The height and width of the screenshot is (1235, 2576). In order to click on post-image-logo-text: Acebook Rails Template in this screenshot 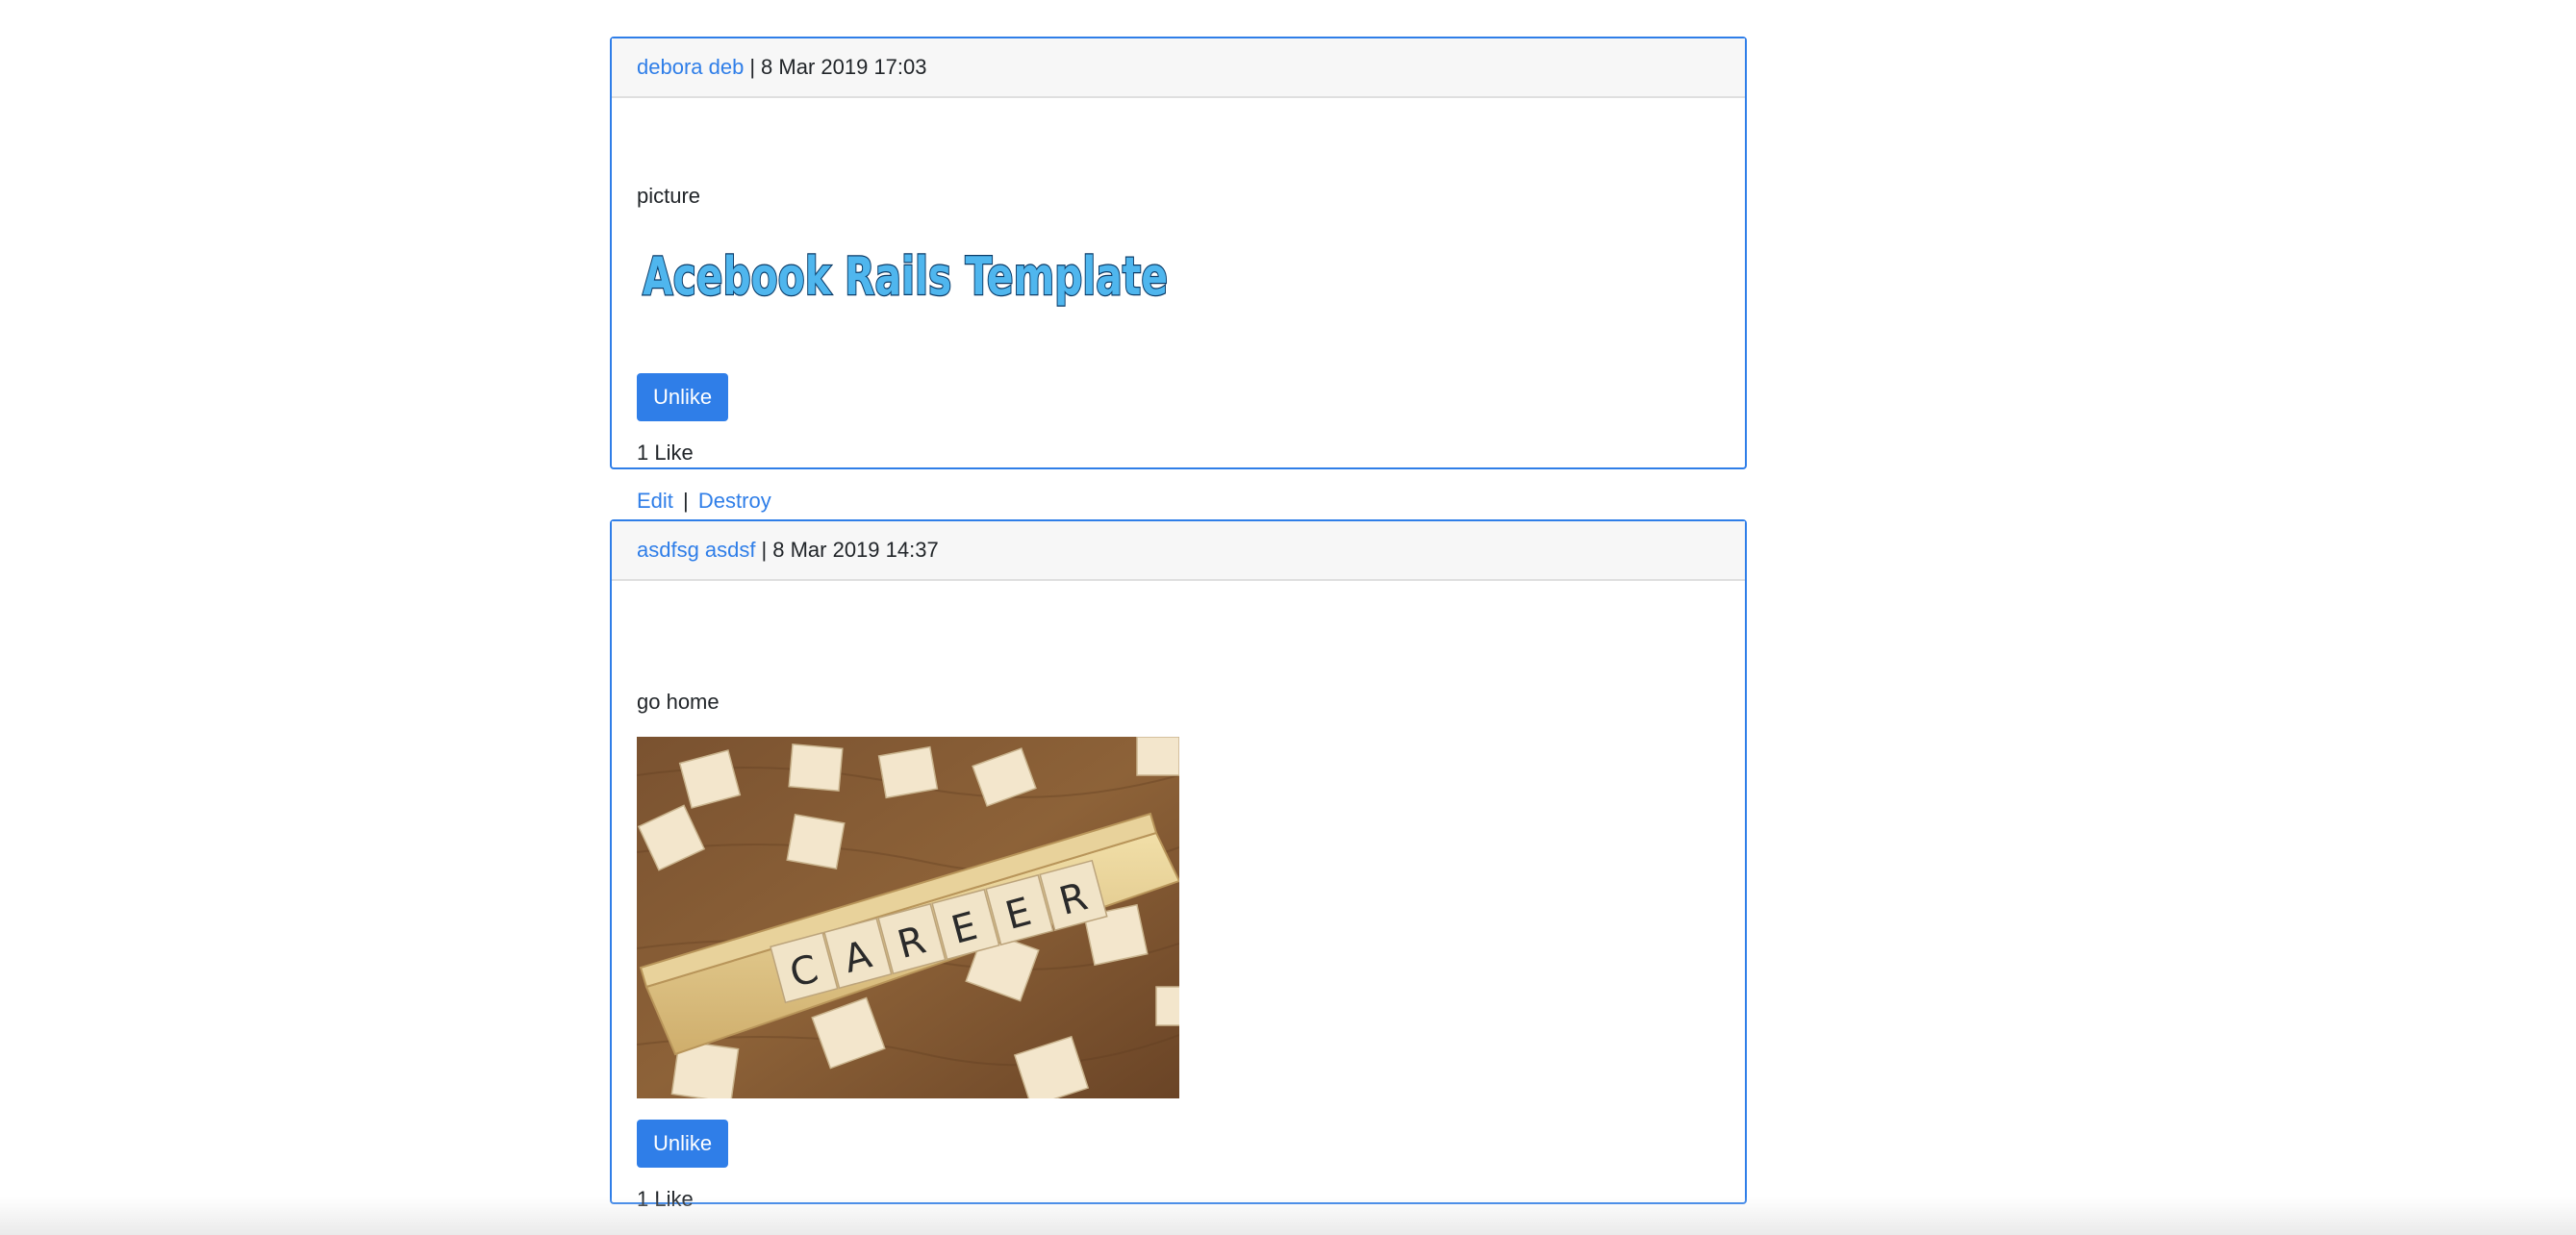, I will do `click(905, 276)`.